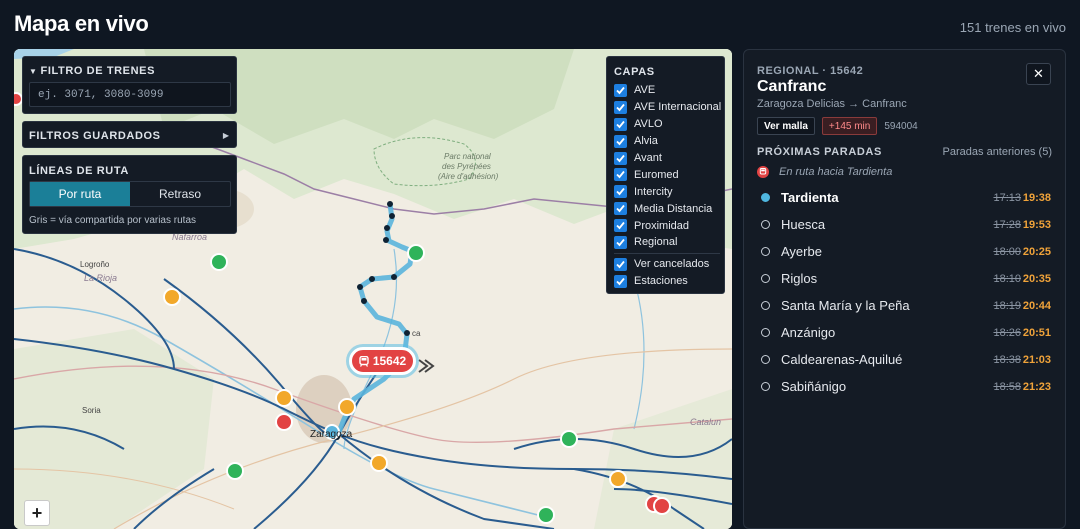 The image size is (1080, 529). Describe the element at coordinates (1036, 332) in the screenshot. I see `estimated-time: 20:51` at that location.